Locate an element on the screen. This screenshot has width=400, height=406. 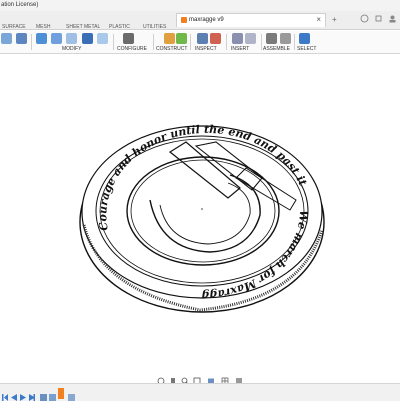
previous-icon is located at coordinates (14, 394).